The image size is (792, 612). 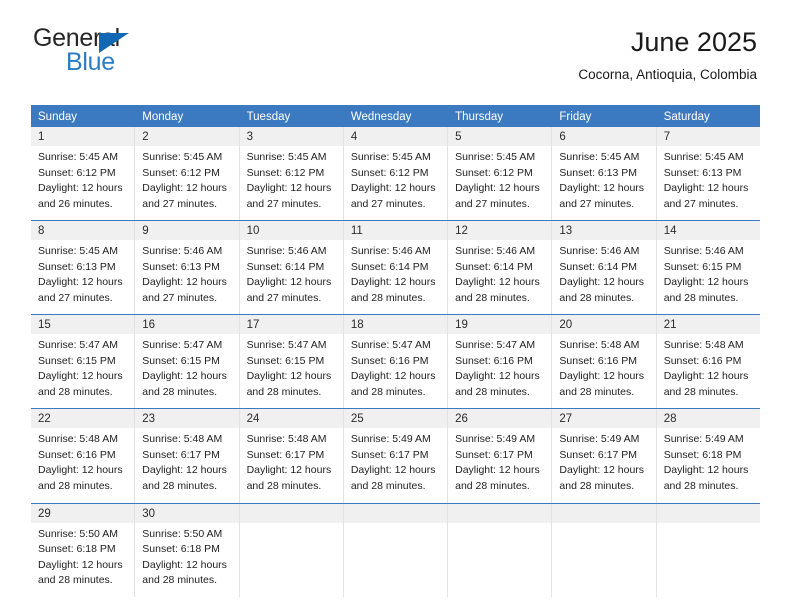 What do you see at coordinates (686, 117) in the screenshot?
I see `weekday-header-saturday: Saturday` at bounding box center [686, 117].